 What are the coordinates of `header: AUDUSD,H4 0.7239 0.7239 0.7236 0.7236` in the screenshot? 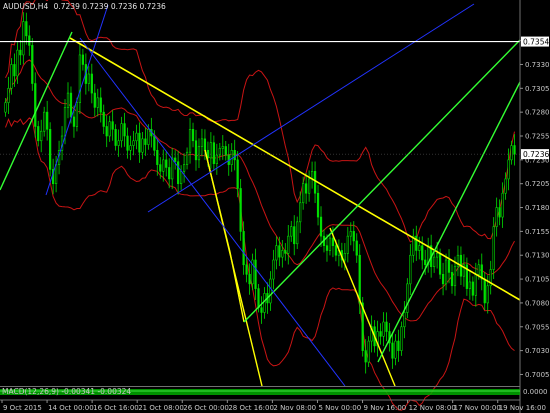 It's located at (84, 6).